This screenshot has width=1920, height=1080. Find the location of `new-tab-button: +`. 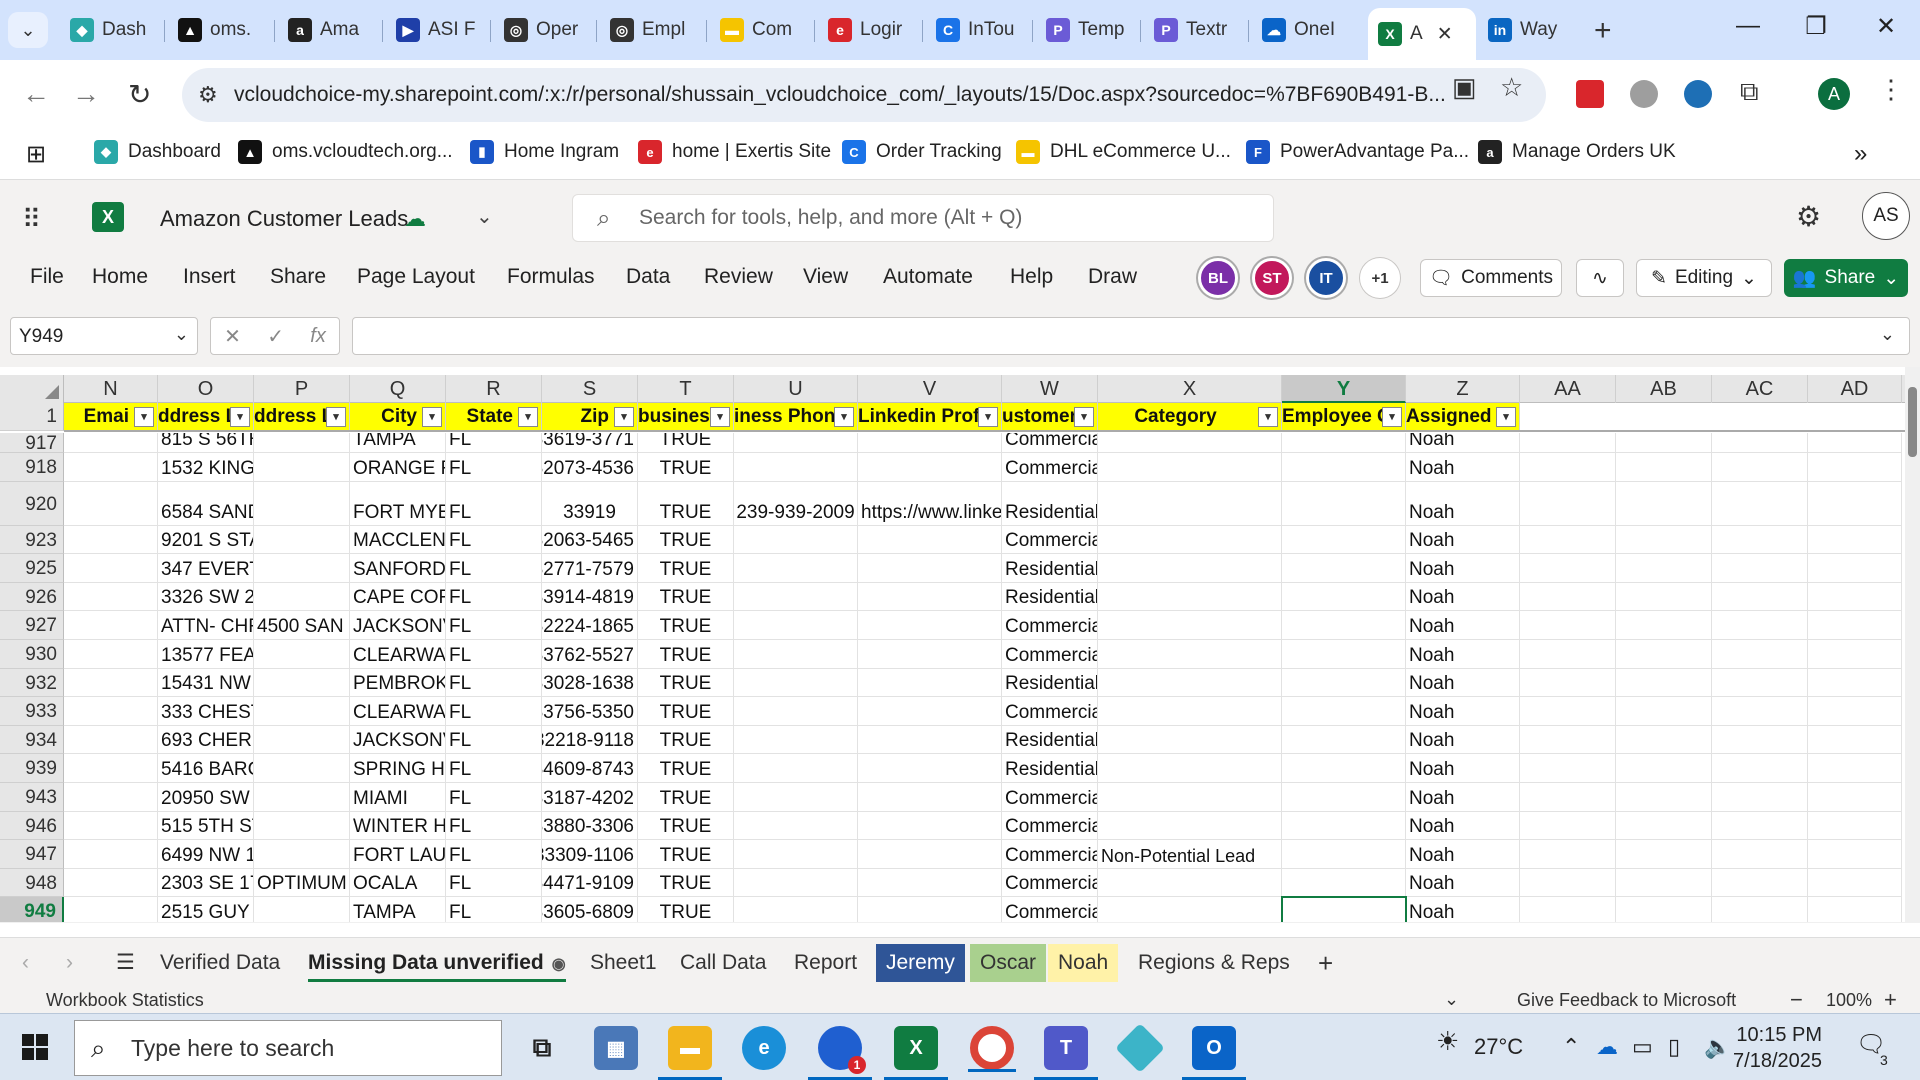

new-tab-button: + is located at coordinates (1603, 31).